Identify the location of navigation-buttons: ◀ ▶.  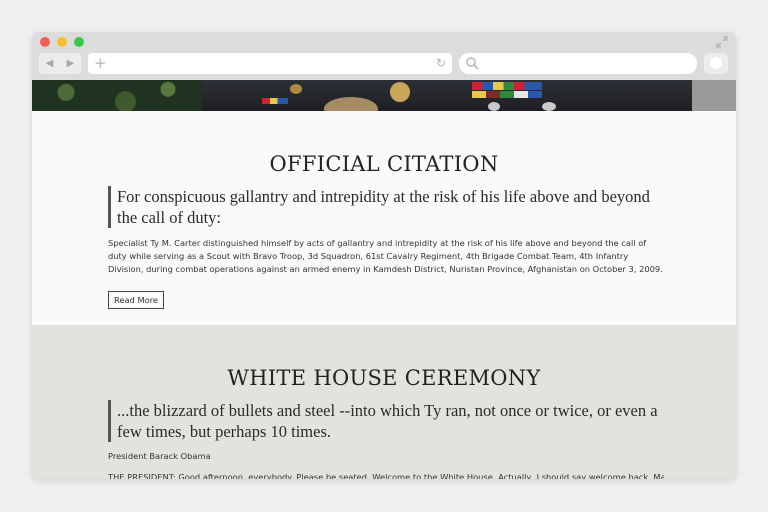
(60, 63).